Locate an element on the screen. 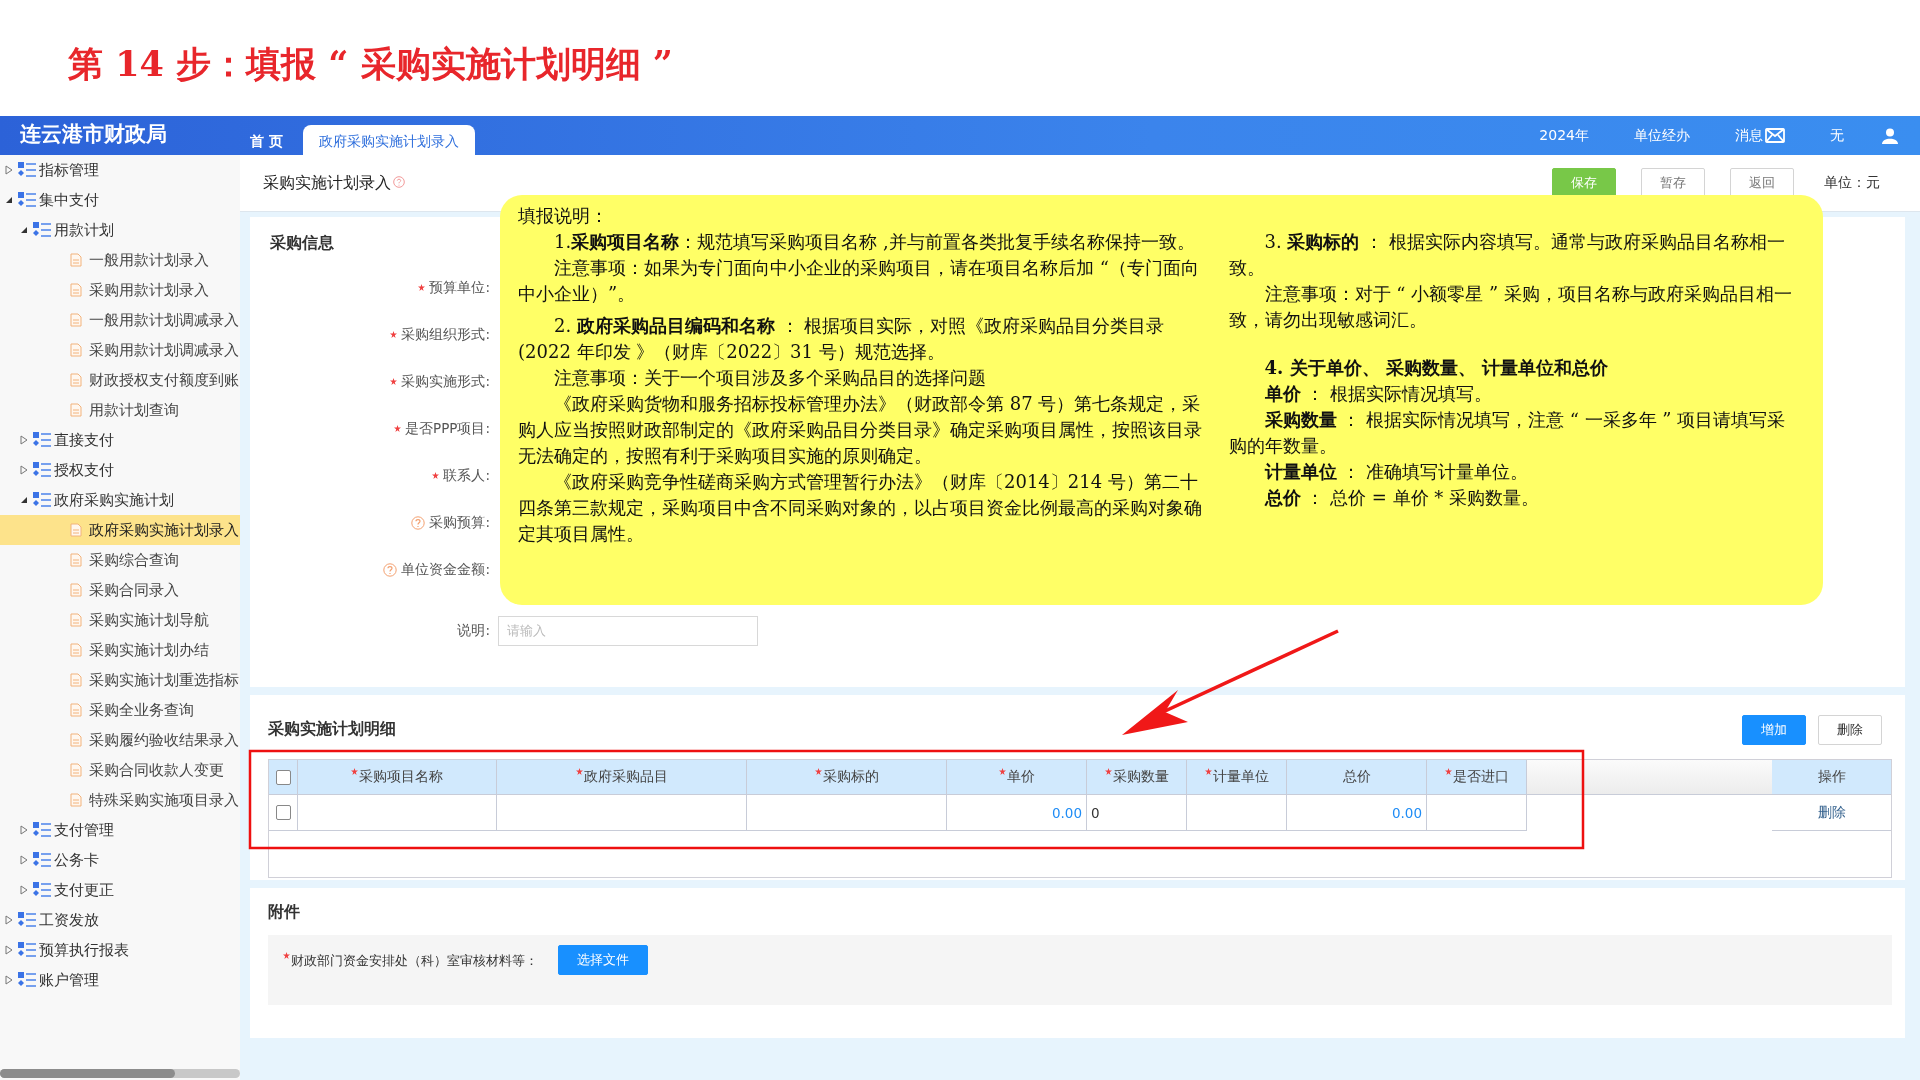 The image size is (1920, 1080). mail-icon is located at coordinates (1775, 135).